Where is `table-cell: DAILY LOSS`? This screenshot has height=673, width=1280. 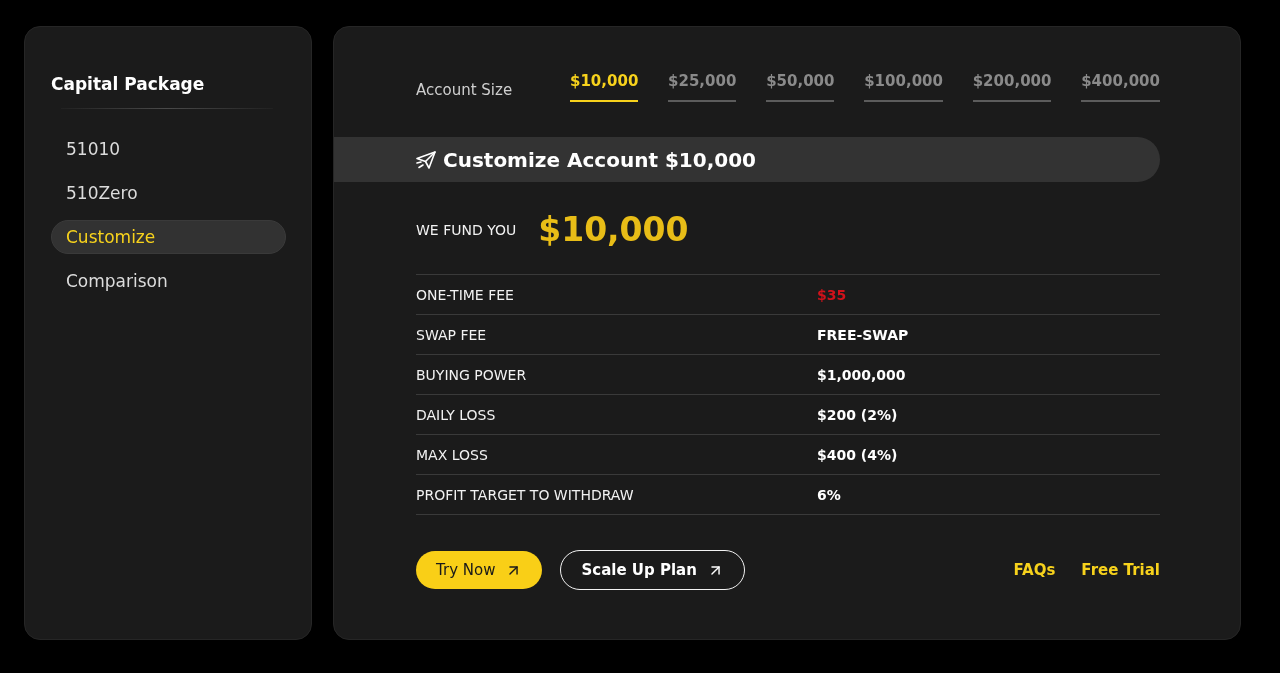
table-cell: DAILY LOSS is located at coordinates (456, 414).